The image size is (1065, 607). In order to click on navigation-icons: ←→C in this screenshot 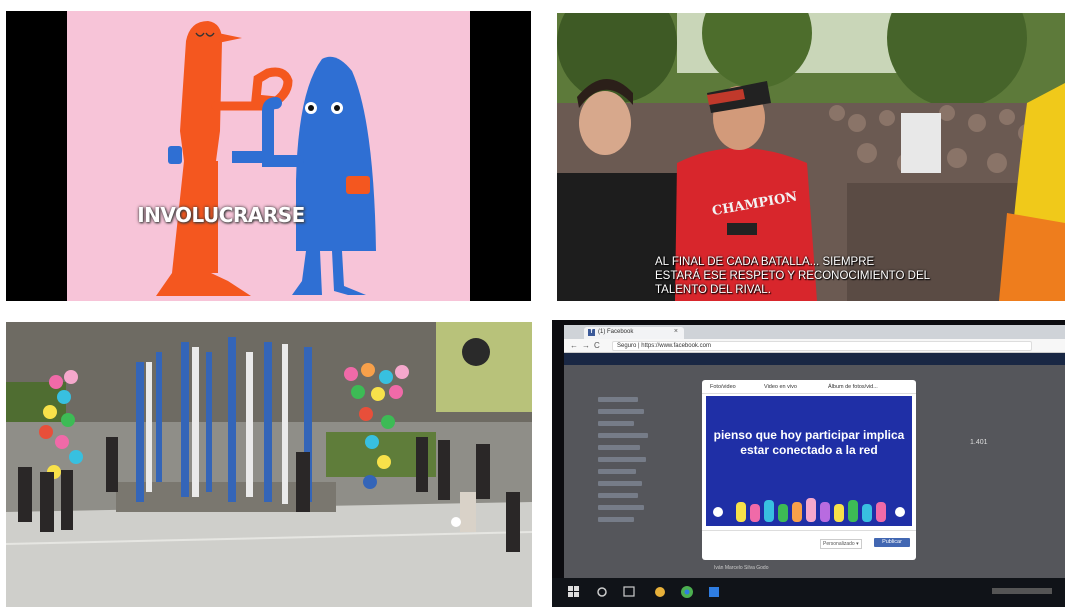, I will do `click(587, 345)`.